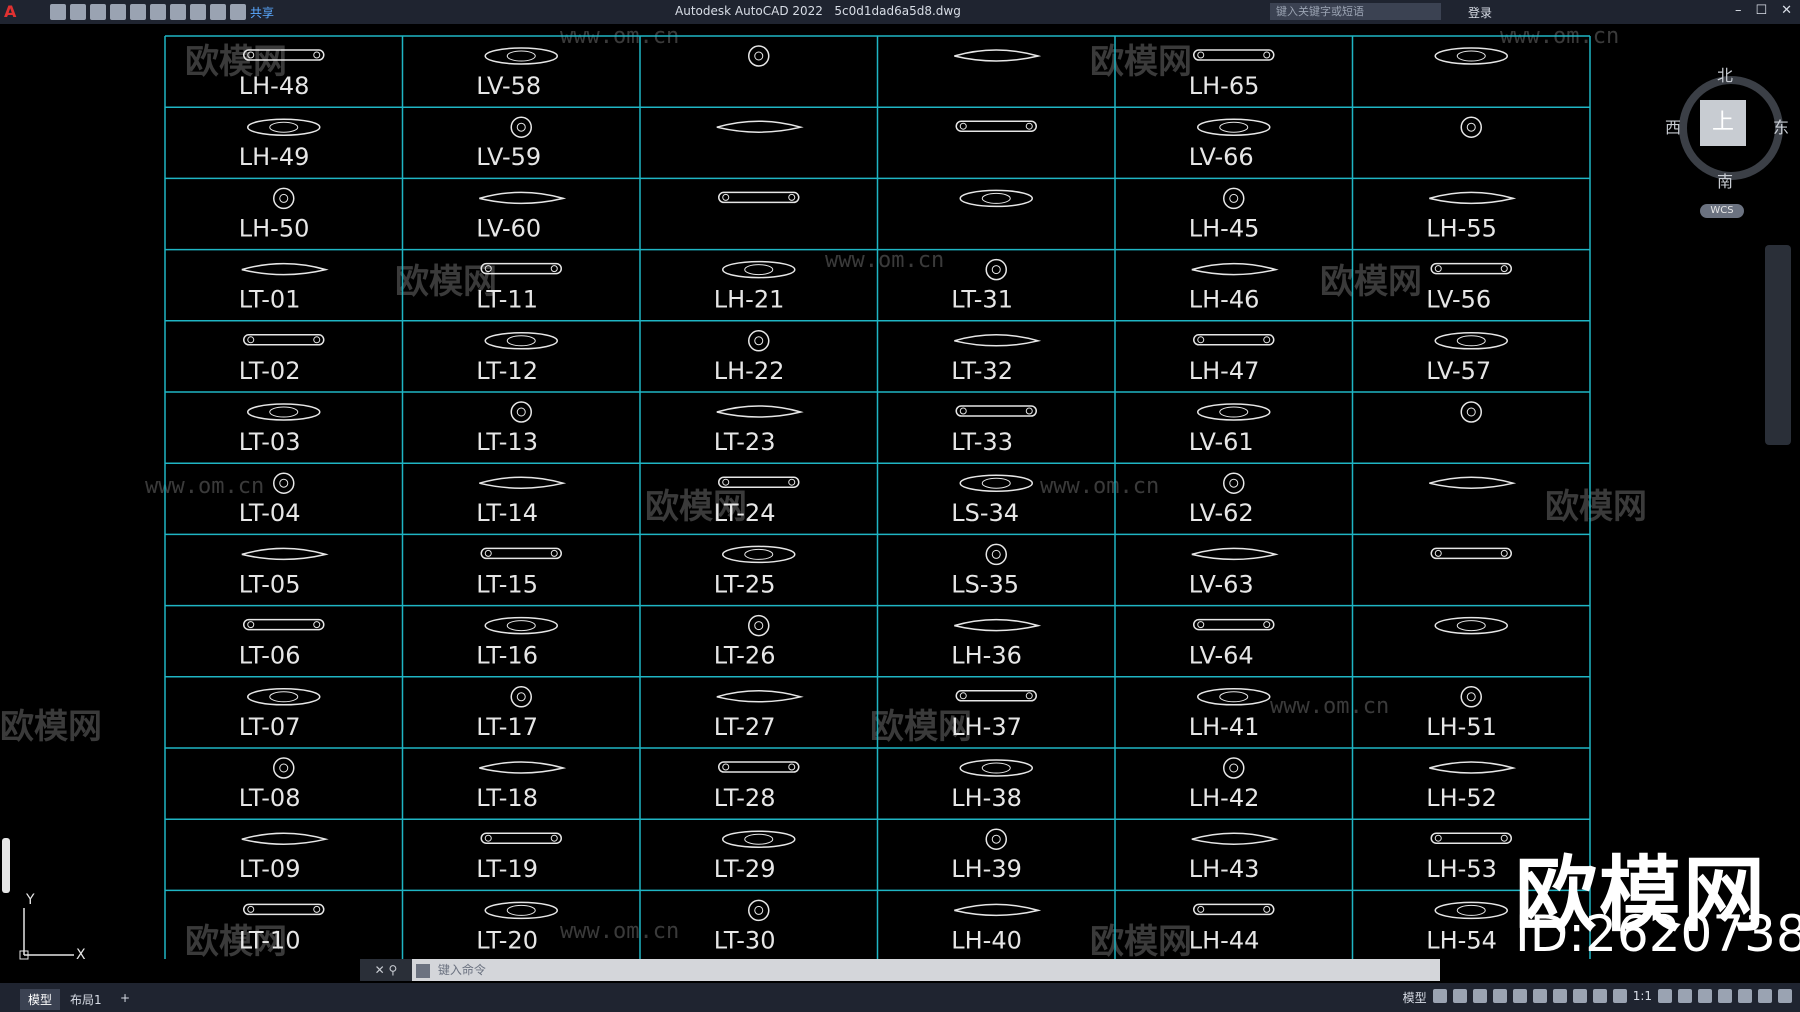 The image size is (1800, 1012). What do you see at coordinates (1738, 10) in the screenshot?
I see `minimize-icon: –` at bounding box center [1738, 10].